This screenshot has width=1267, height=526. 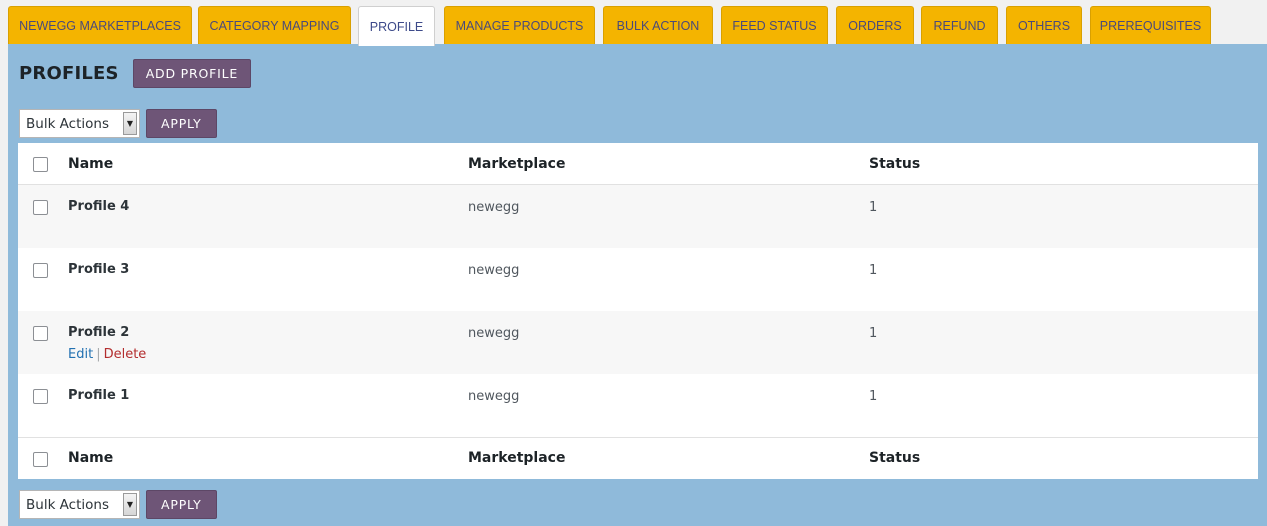 I want to click on tab-feed-status: FEED STATUS, so click(x=774, y=25).